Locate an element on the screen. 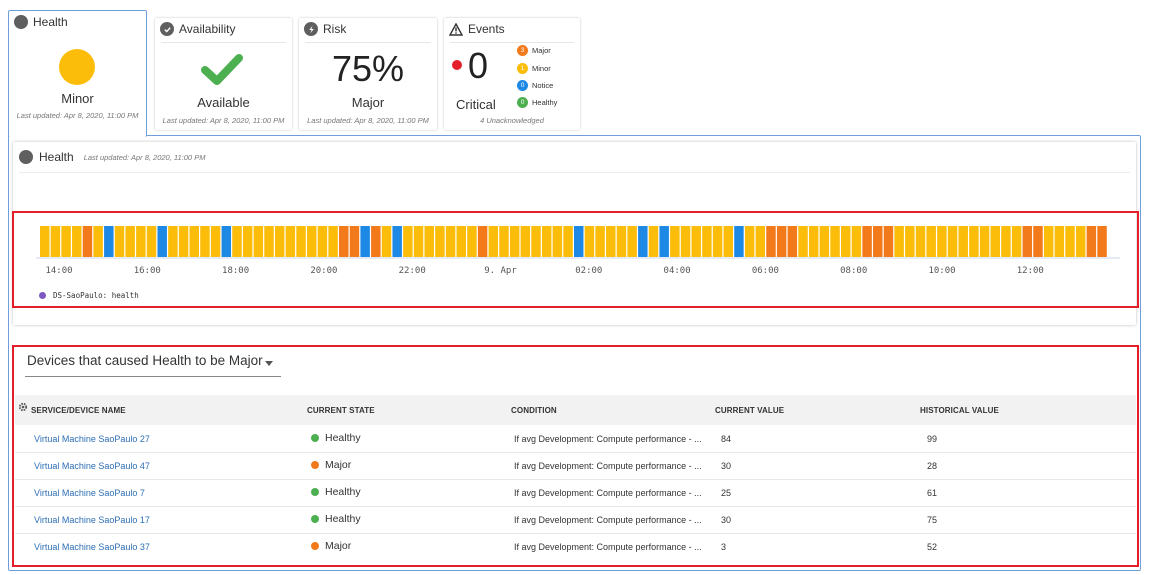  device-name-link: Virtual Machine SaoPaulo 7 is located at coordinates (89, 493).